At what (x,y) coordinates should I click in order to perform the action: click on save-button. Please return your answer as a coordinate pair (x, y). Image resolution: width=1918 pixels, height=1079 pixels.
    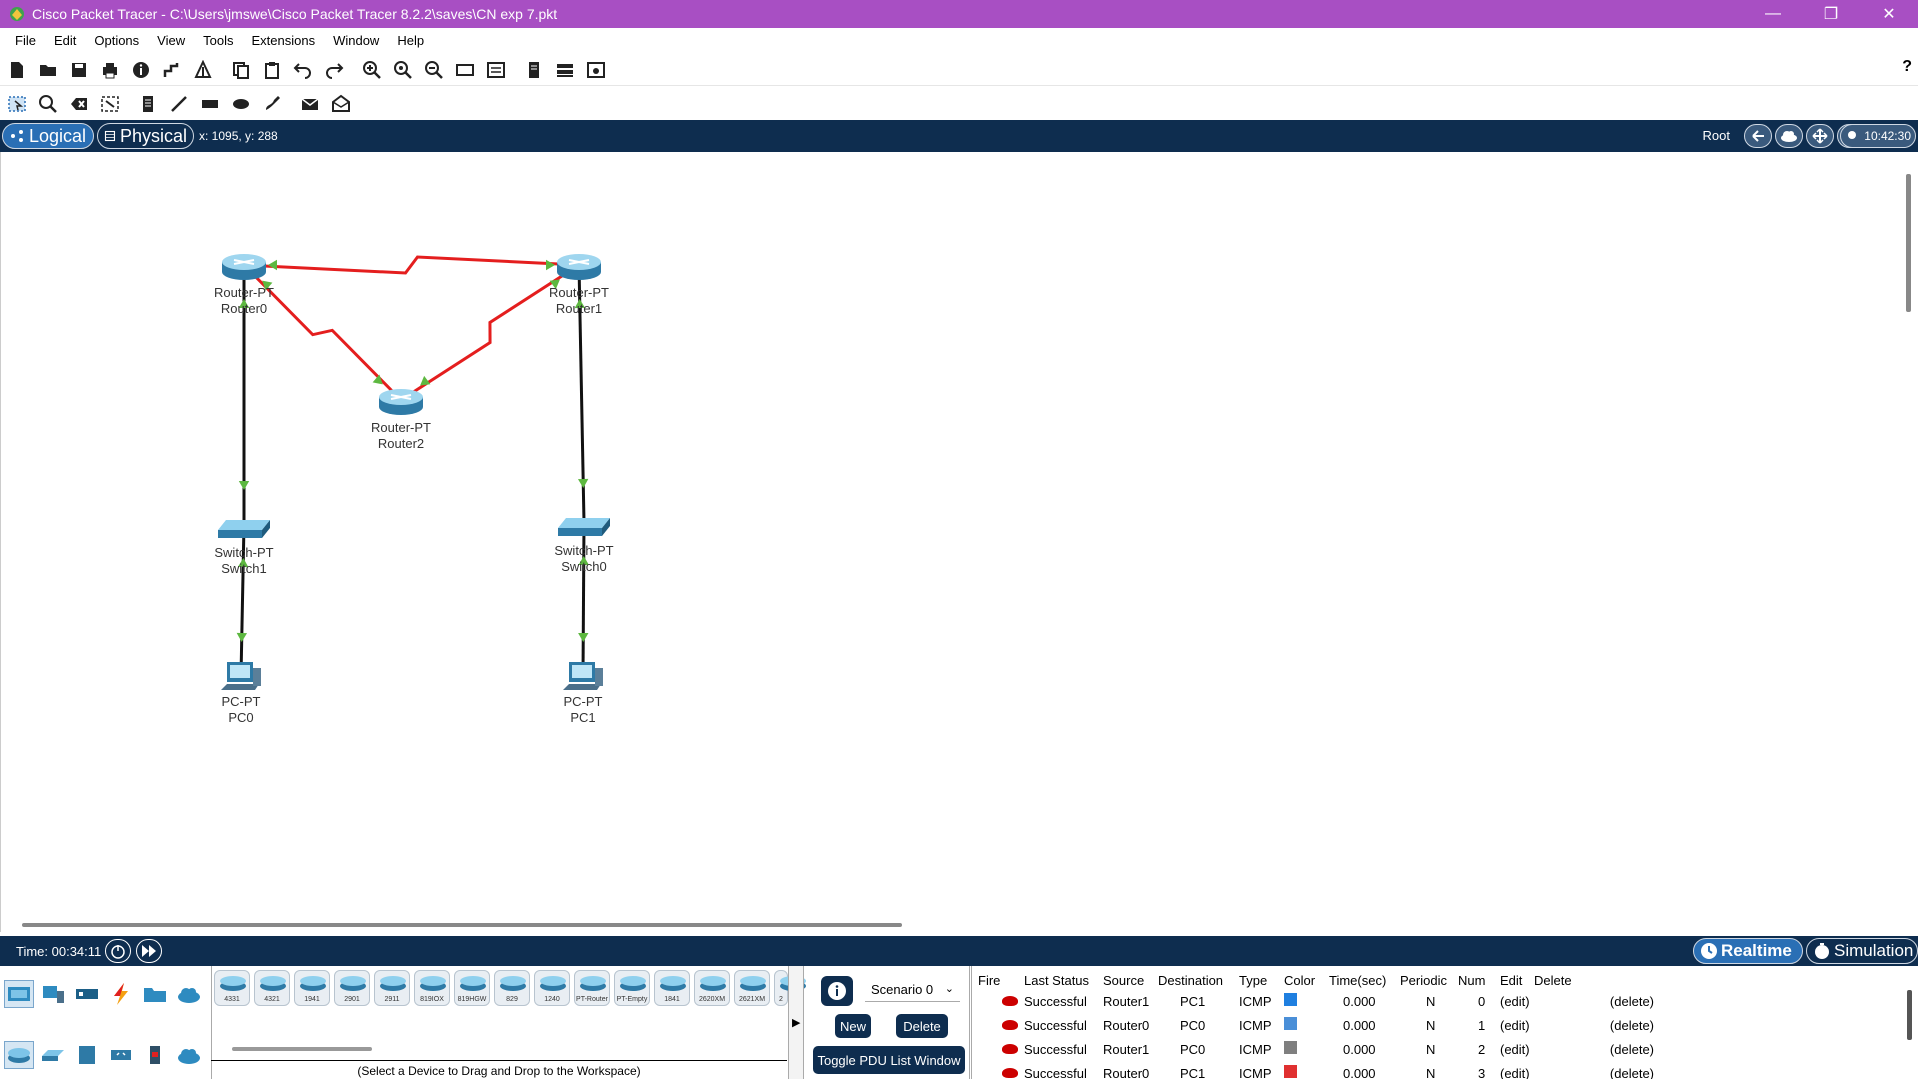
    Looking at the image, I should click on (79, 70).